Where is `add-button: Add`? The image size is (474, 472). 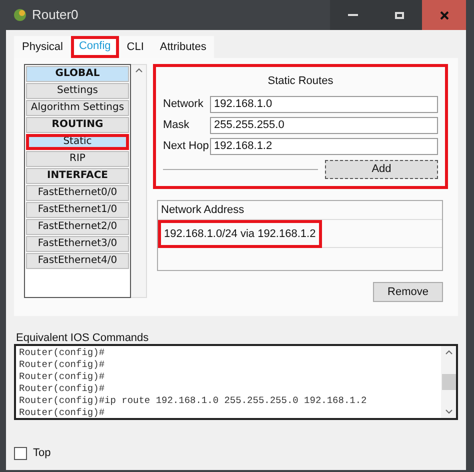
add-button: Add is located at coordinates (381, 169).